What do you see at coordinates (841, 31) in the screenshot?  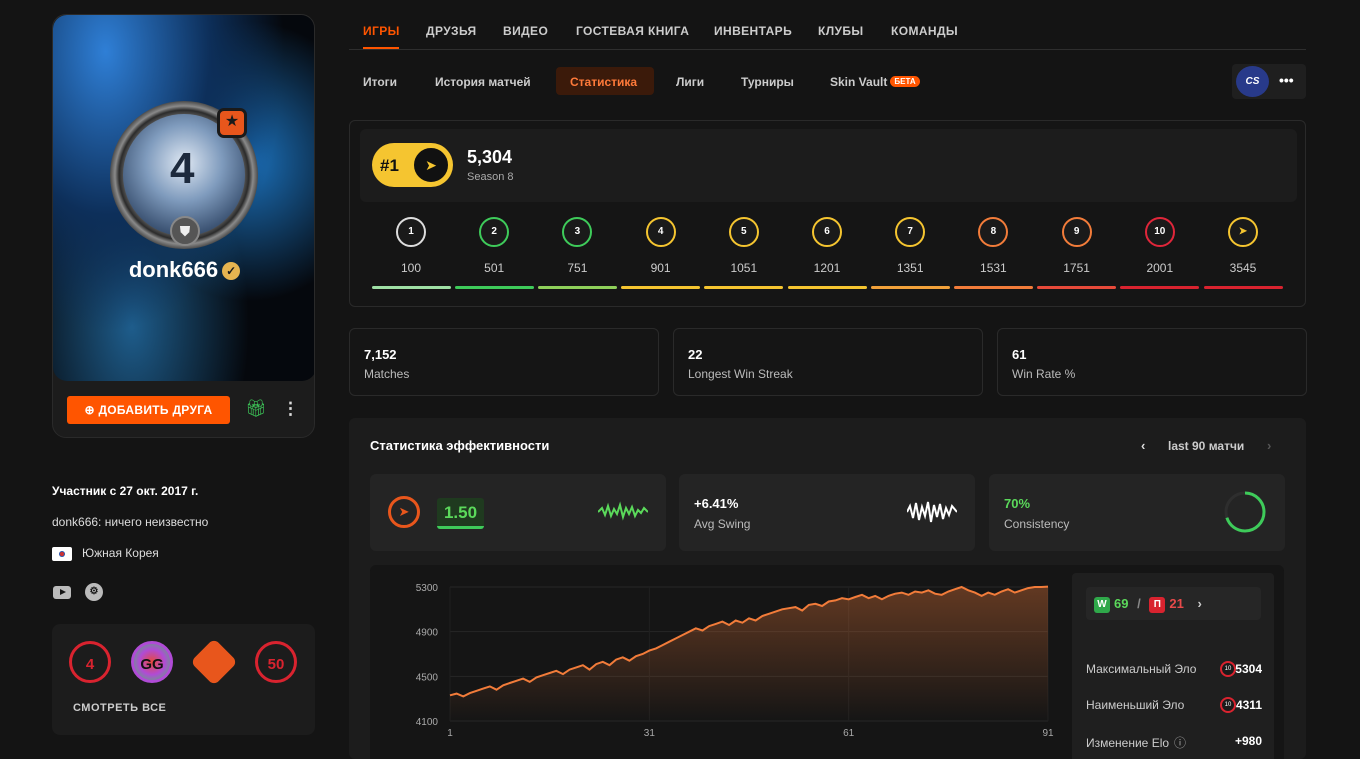 I see `tab-6: КЛУБЫ` at bounding box center [841, 31].